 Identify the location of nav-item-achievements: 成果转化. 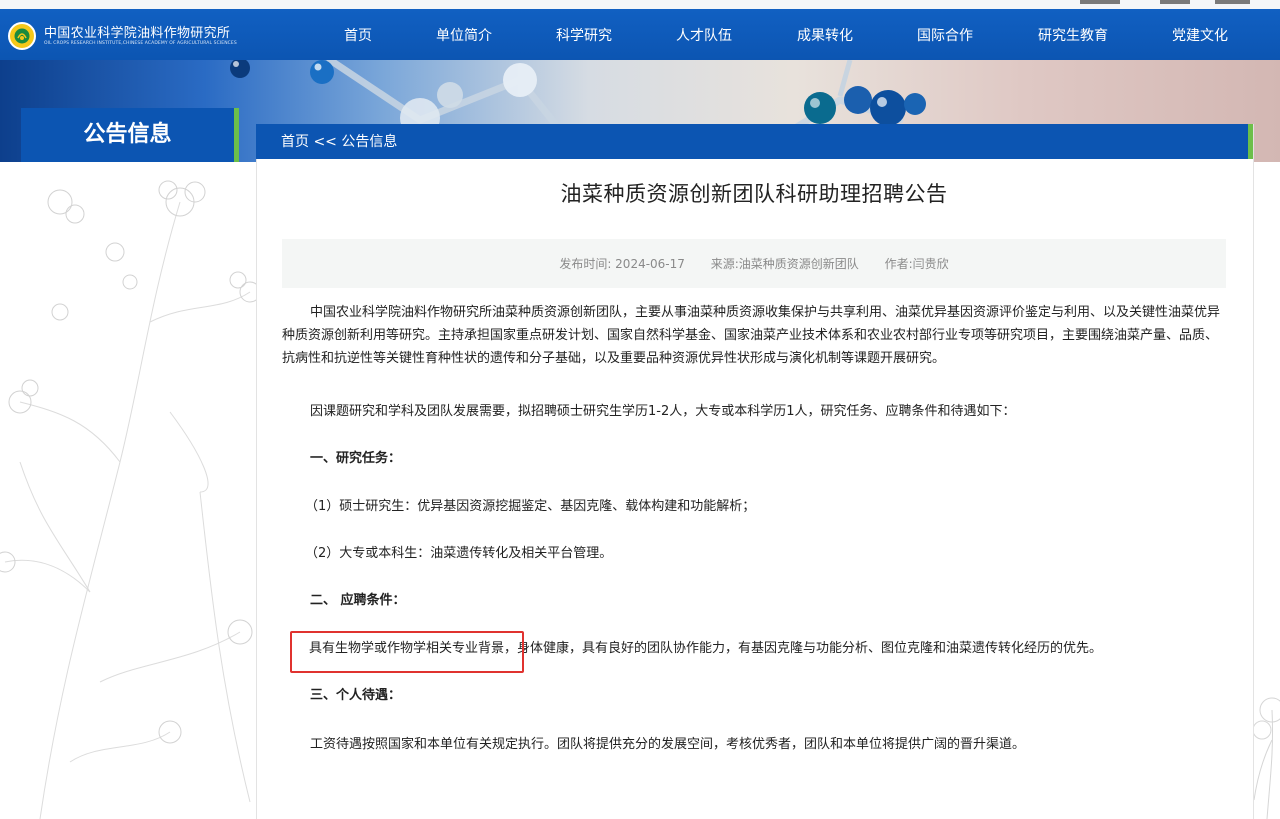
(825, 34).